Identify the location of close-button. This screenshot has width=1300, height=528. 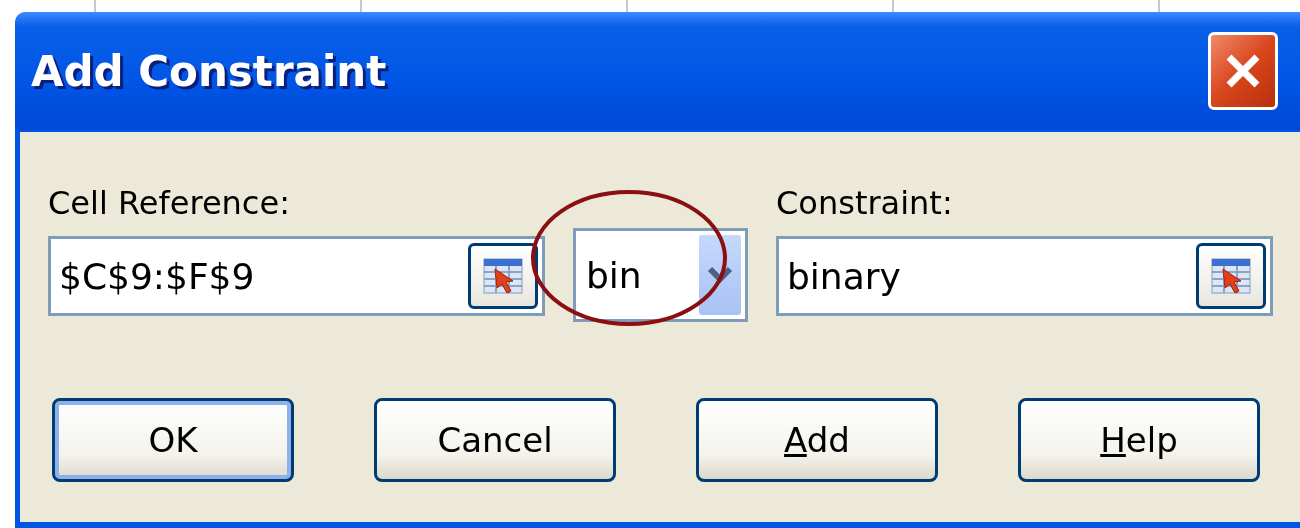
(1243, 71).